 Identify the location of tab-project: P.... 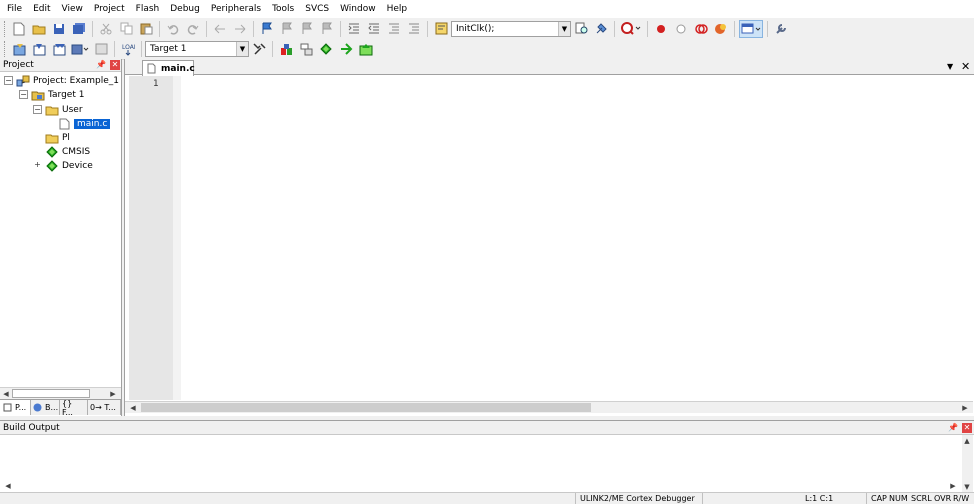
(15, 407).